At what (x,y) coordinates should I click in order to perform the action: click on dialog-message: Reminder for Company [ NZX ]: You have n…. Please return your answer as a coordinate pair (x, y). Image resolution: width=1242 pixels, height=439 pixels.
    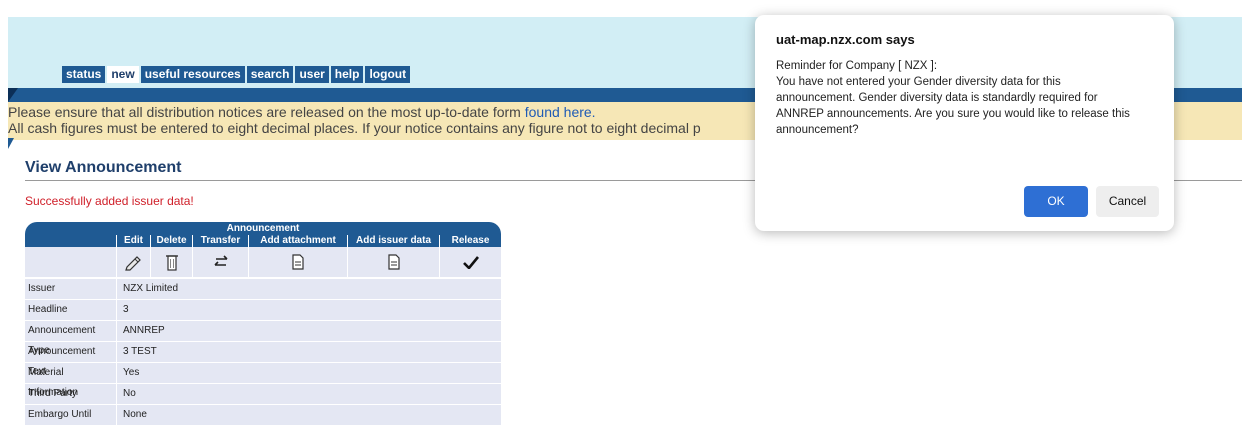
    Looking at the image, I should click on (953, 98).